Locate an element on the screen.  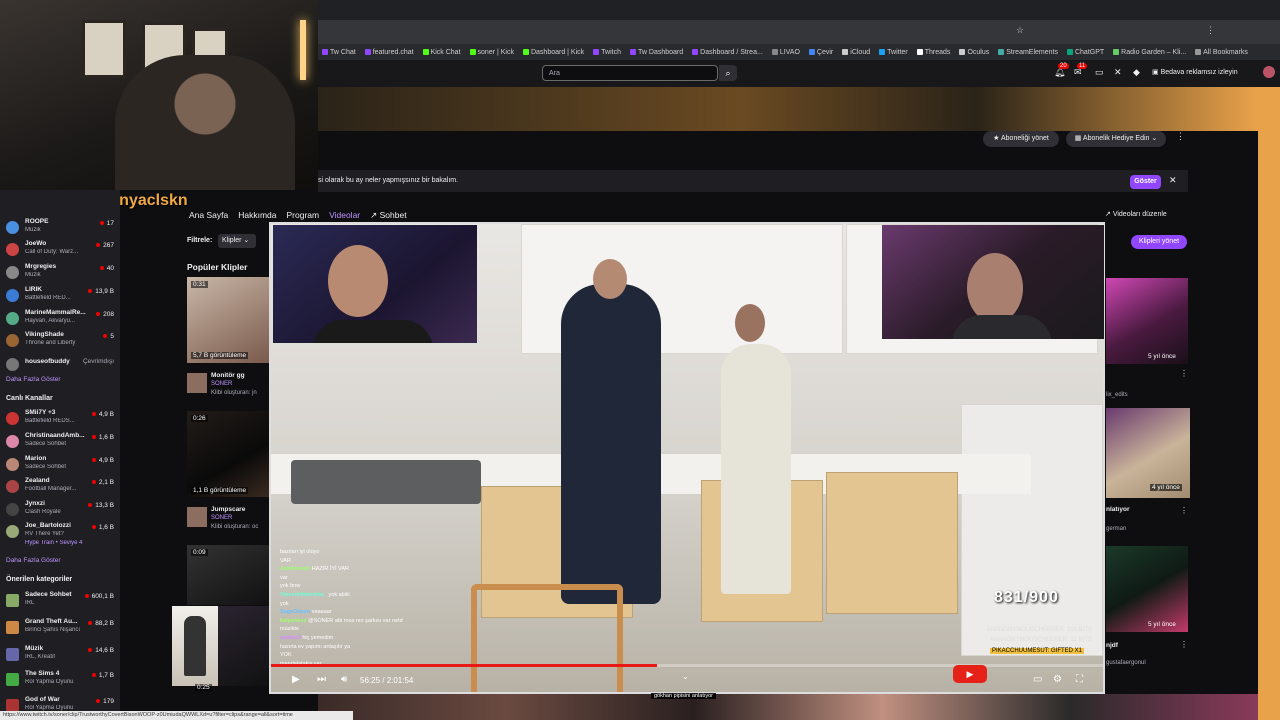
bookmark-item: featured.chat is located at coordinates (389, 52).